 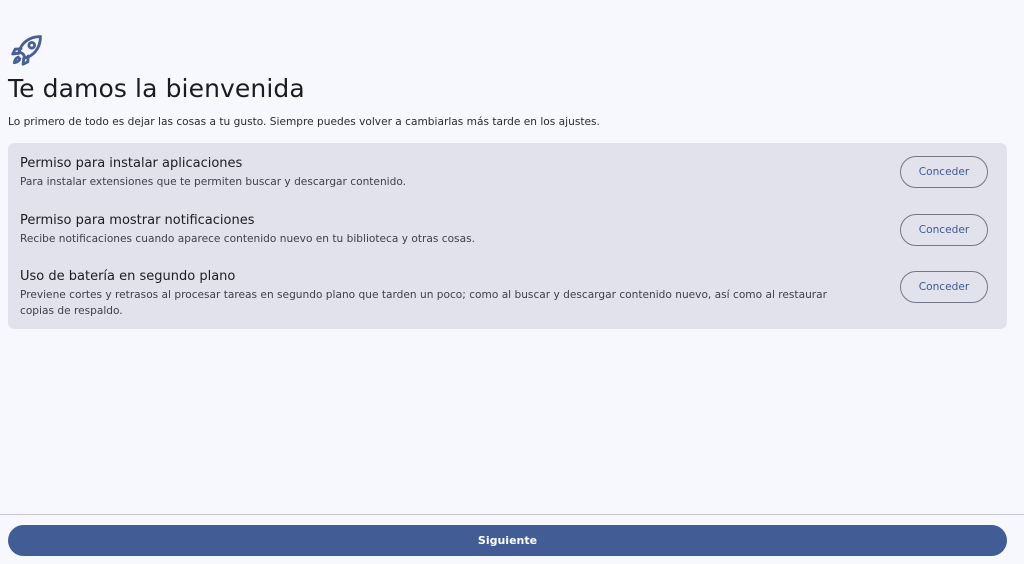 What do you see at coordinates (156, 88) in the screenshot?
I see `page-title: Te damos la bienvenida` at bounding box center [156, 88].